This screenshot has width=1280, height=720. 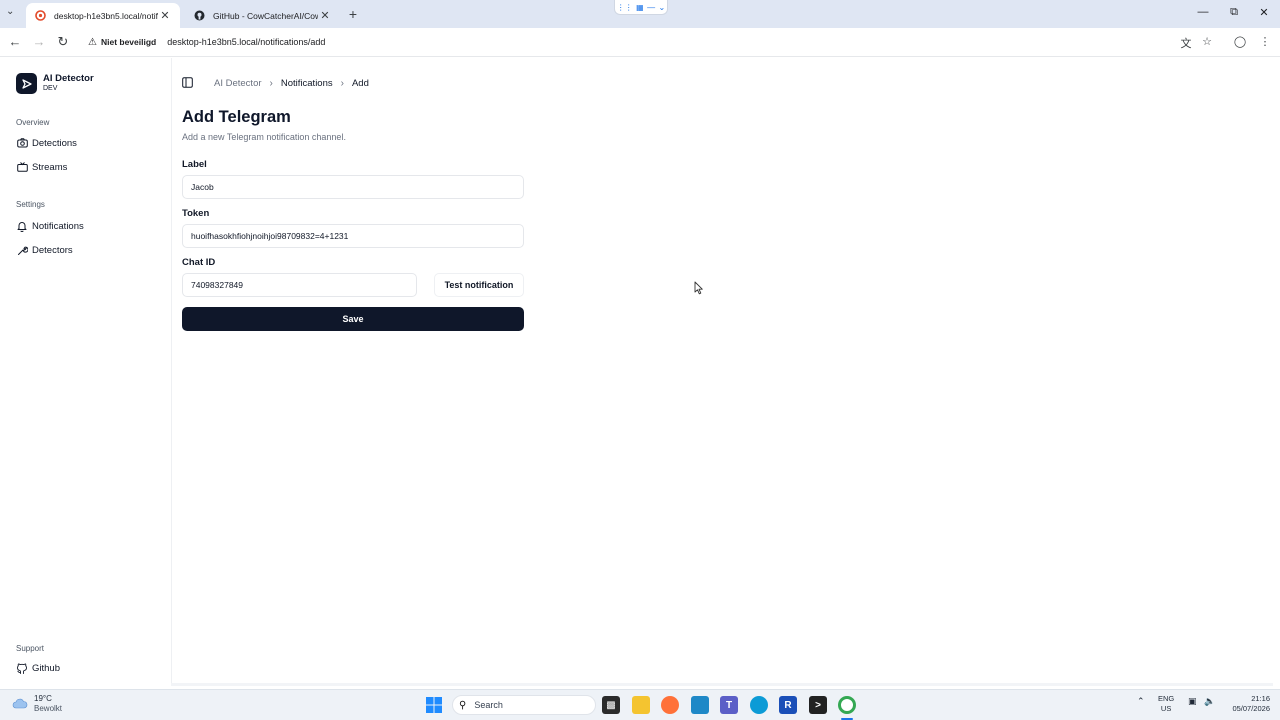 I want to click on label-input, so click(x=353, y=187).